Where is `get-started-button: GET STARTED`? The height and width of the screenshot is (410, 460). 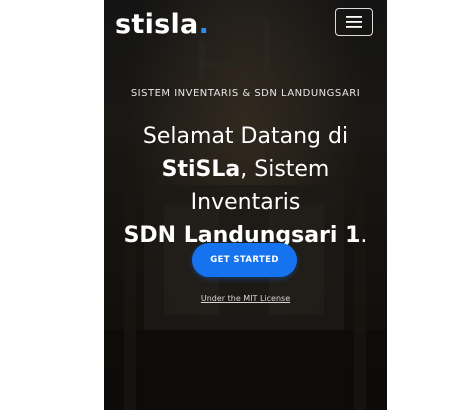 get-started-button: GET STARTED is located at coordinates (244, 260).